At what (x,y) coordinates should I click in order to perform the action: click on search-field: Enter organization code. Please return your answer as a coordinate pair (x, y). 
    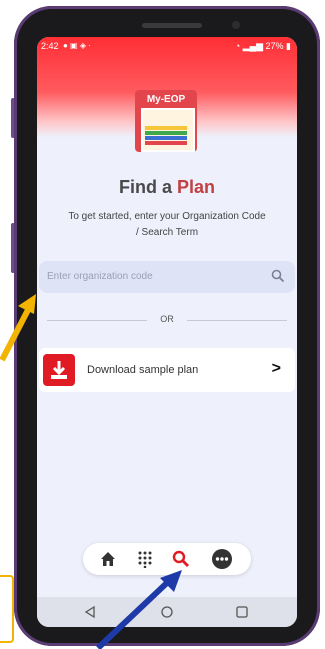
    Looking at the image, I should click on (167, 277).